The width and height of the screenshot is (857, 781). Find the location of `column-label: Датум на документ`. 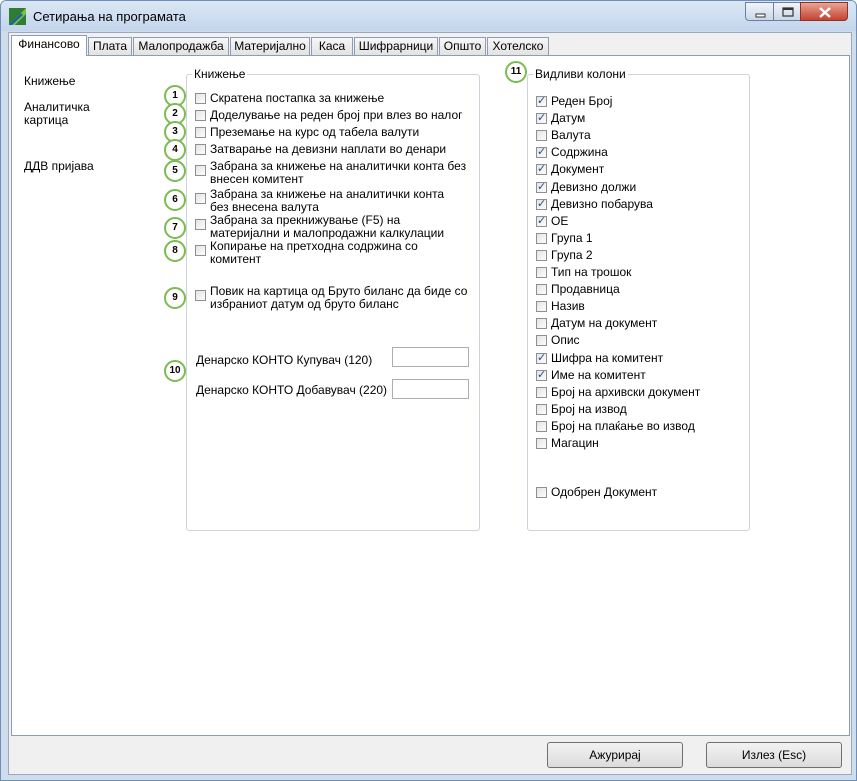

column-label: Датум на документ is located at coordinates (604, 323).